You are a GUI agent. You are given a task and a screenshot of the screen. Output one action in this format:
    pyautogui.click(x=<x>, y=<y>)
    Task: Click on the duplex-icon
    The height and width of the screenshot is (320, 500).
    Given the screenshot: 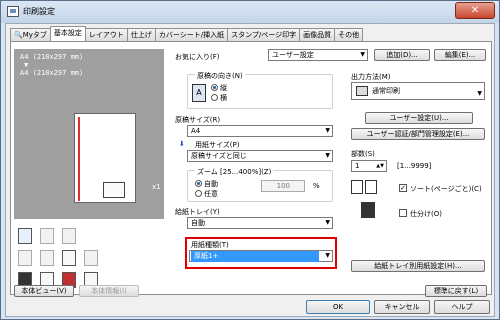 What is the action you would take?
    pyautogui.click(x=25, y=258)
    